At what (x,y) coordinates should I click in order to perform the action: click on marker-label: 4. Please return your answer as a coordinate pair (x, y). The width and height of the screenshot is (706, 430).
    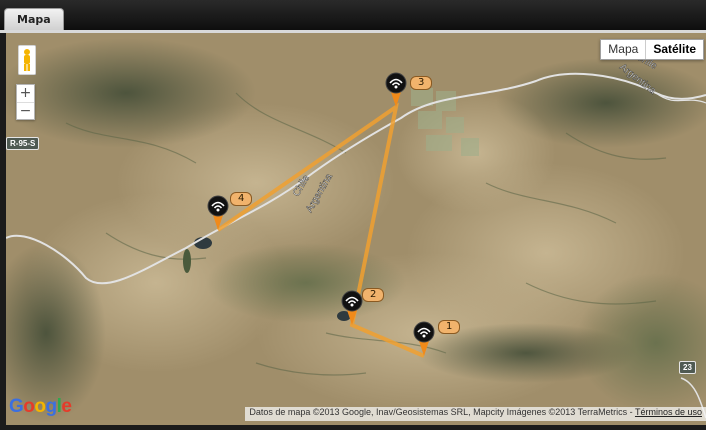
    Looking at the image, I should click on (241, 199).